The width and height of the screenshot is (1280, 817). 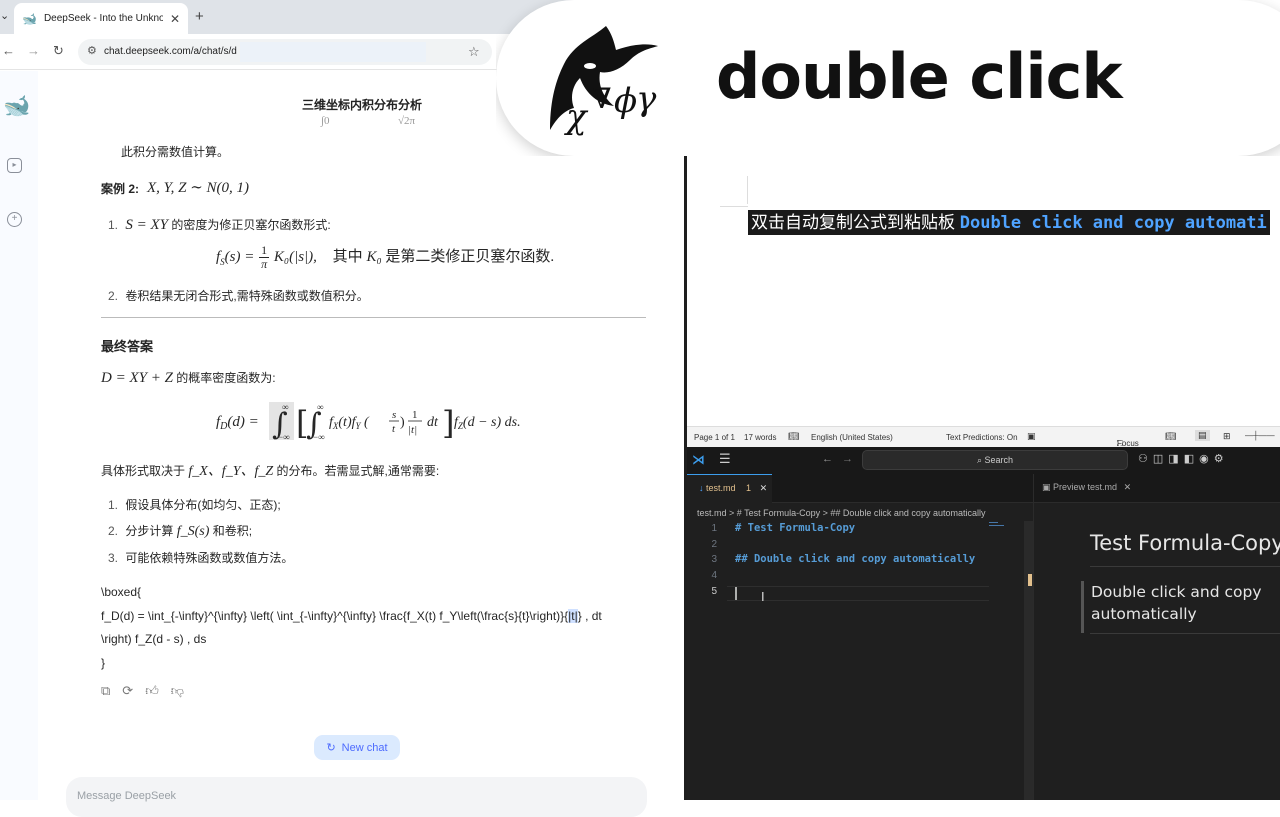 What do you see at coordinates (1145, 459) in the screenshot?
I see `copilot-icon: ⚇` at bounding box center [1145, 459].